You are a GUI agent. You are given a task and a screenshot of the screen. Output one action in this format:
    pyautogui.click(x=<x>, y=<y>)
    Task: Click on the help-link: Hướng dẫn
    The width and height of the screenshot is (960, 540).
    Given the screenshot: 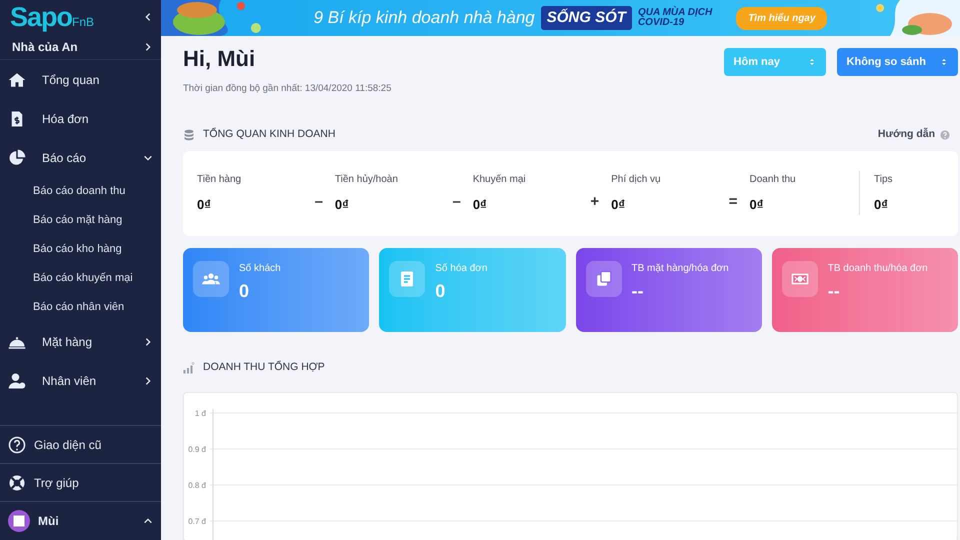 What is the action you would take?
    pyautogui.click(x=914, y=134)
    